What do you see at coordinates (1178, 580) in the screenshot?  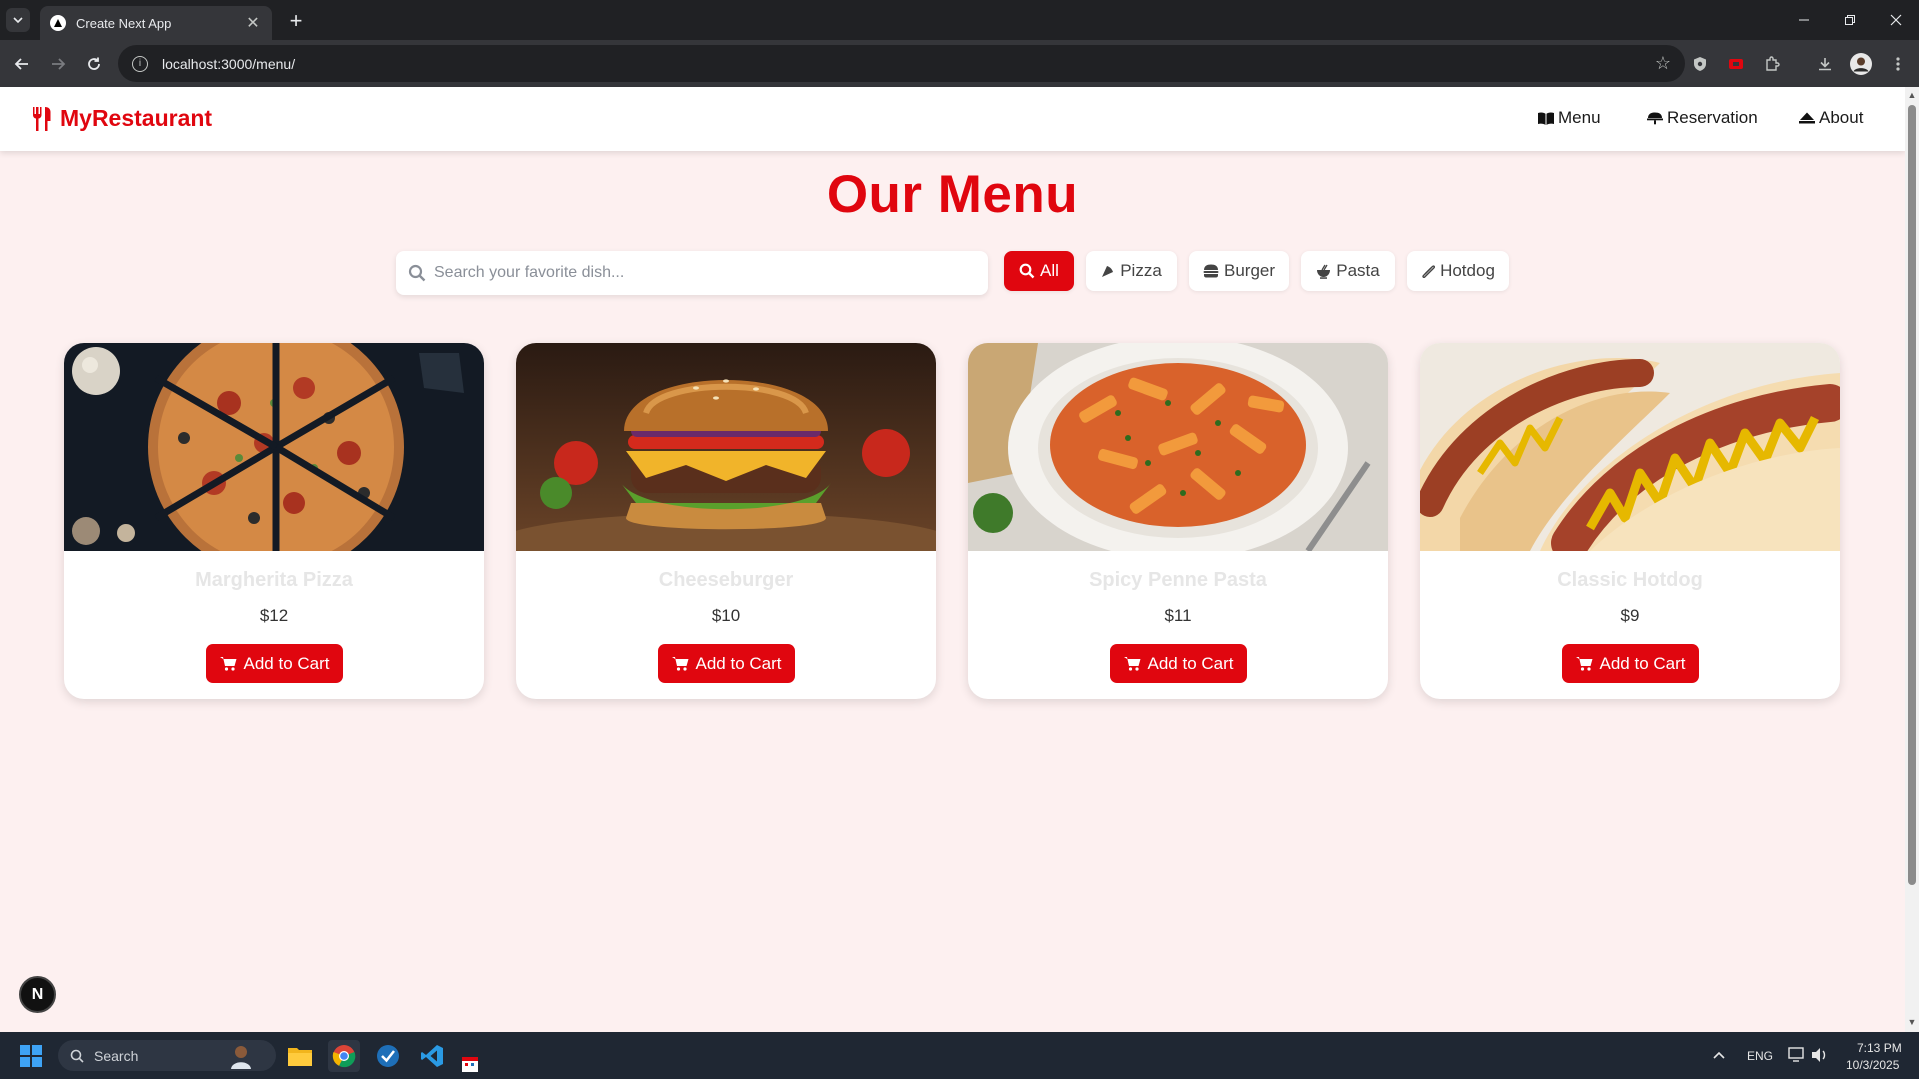 I see `dish-name: Spicy Penne Pasta` at bounding box center [1178, 580].